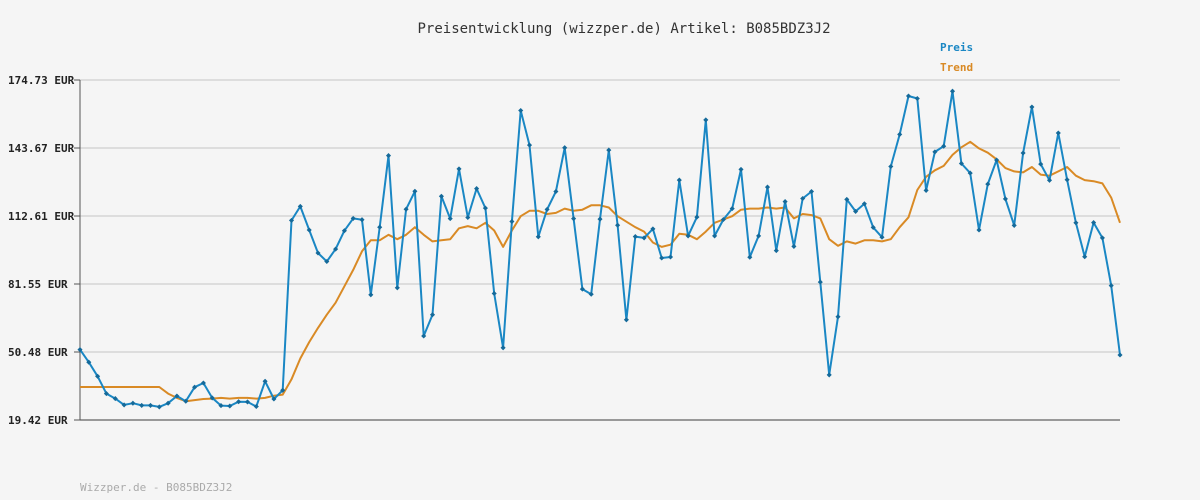 The height and width of the screenshot is (500, 1200). I want to click on y-tick-label: 143.67 EUR, so click(41, 148).